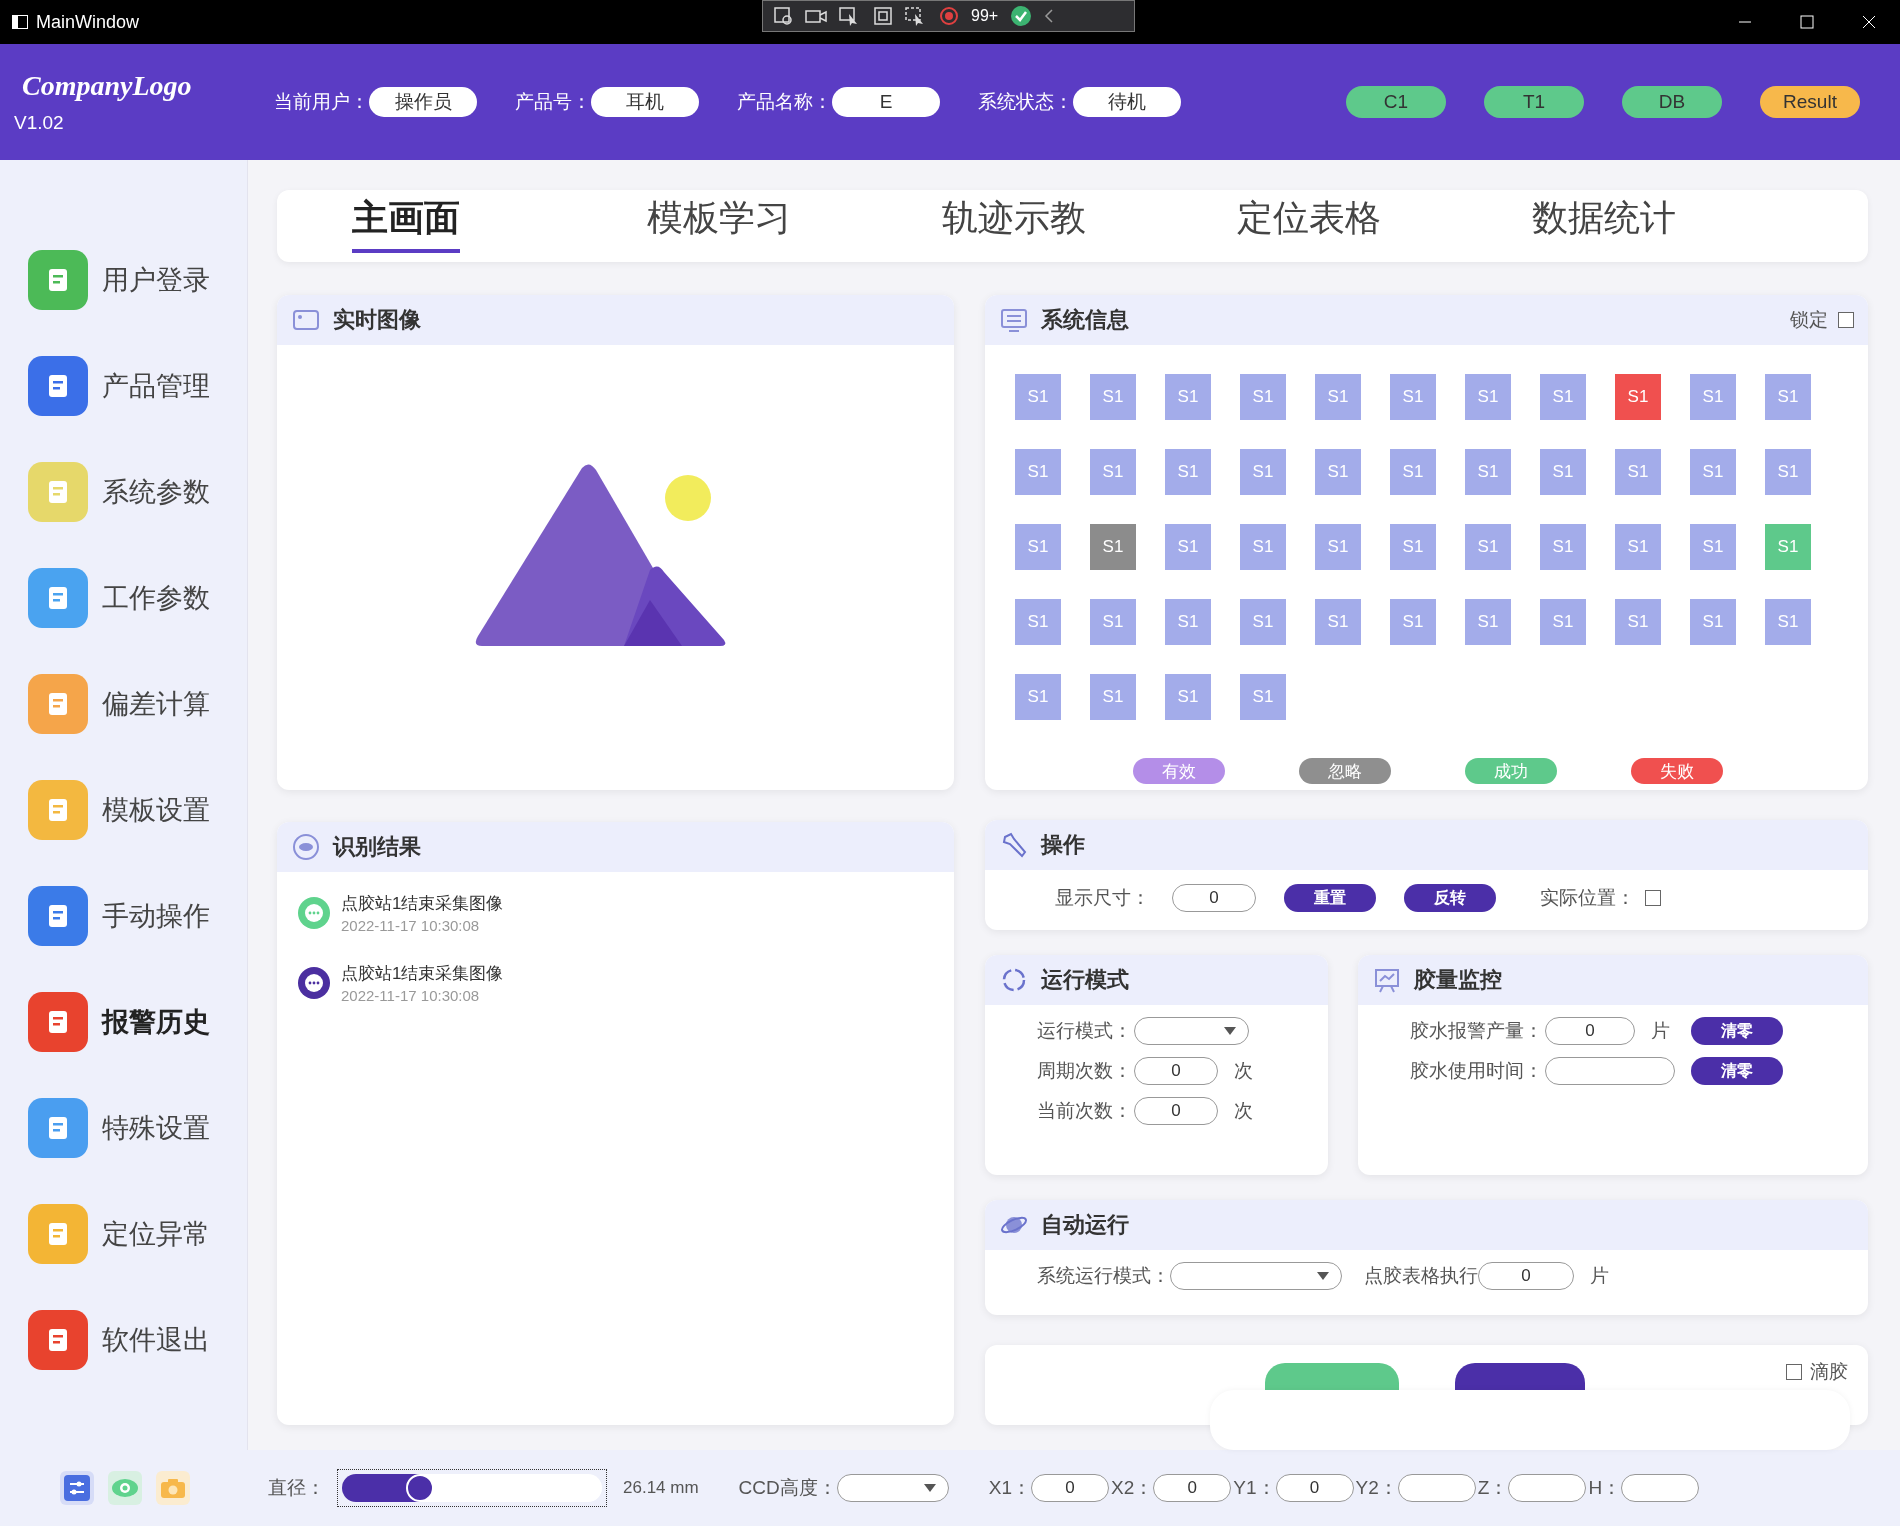 The width and height of the screenshot is (1900, 1526). I want to click on field-label: Y1：, so click(1254, 1488).